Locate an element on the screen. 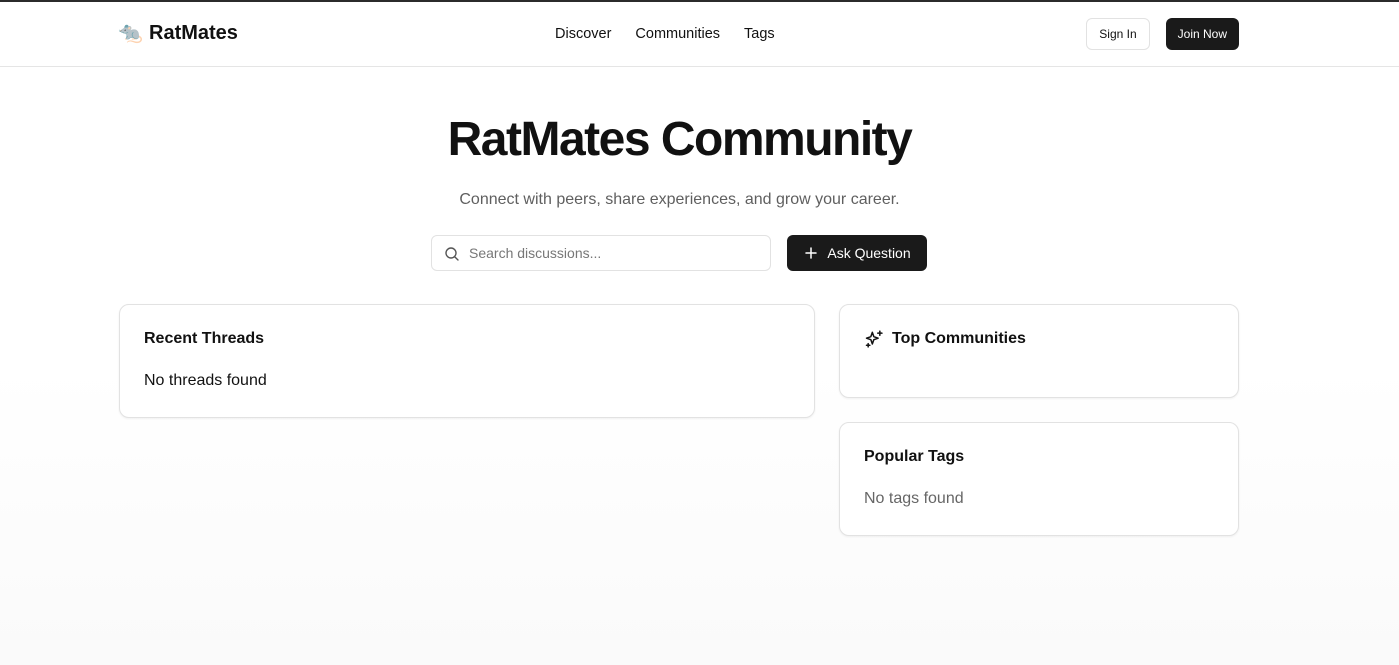  popular-tags-title-text: Popular Tags is located at coordinates (914, 456).